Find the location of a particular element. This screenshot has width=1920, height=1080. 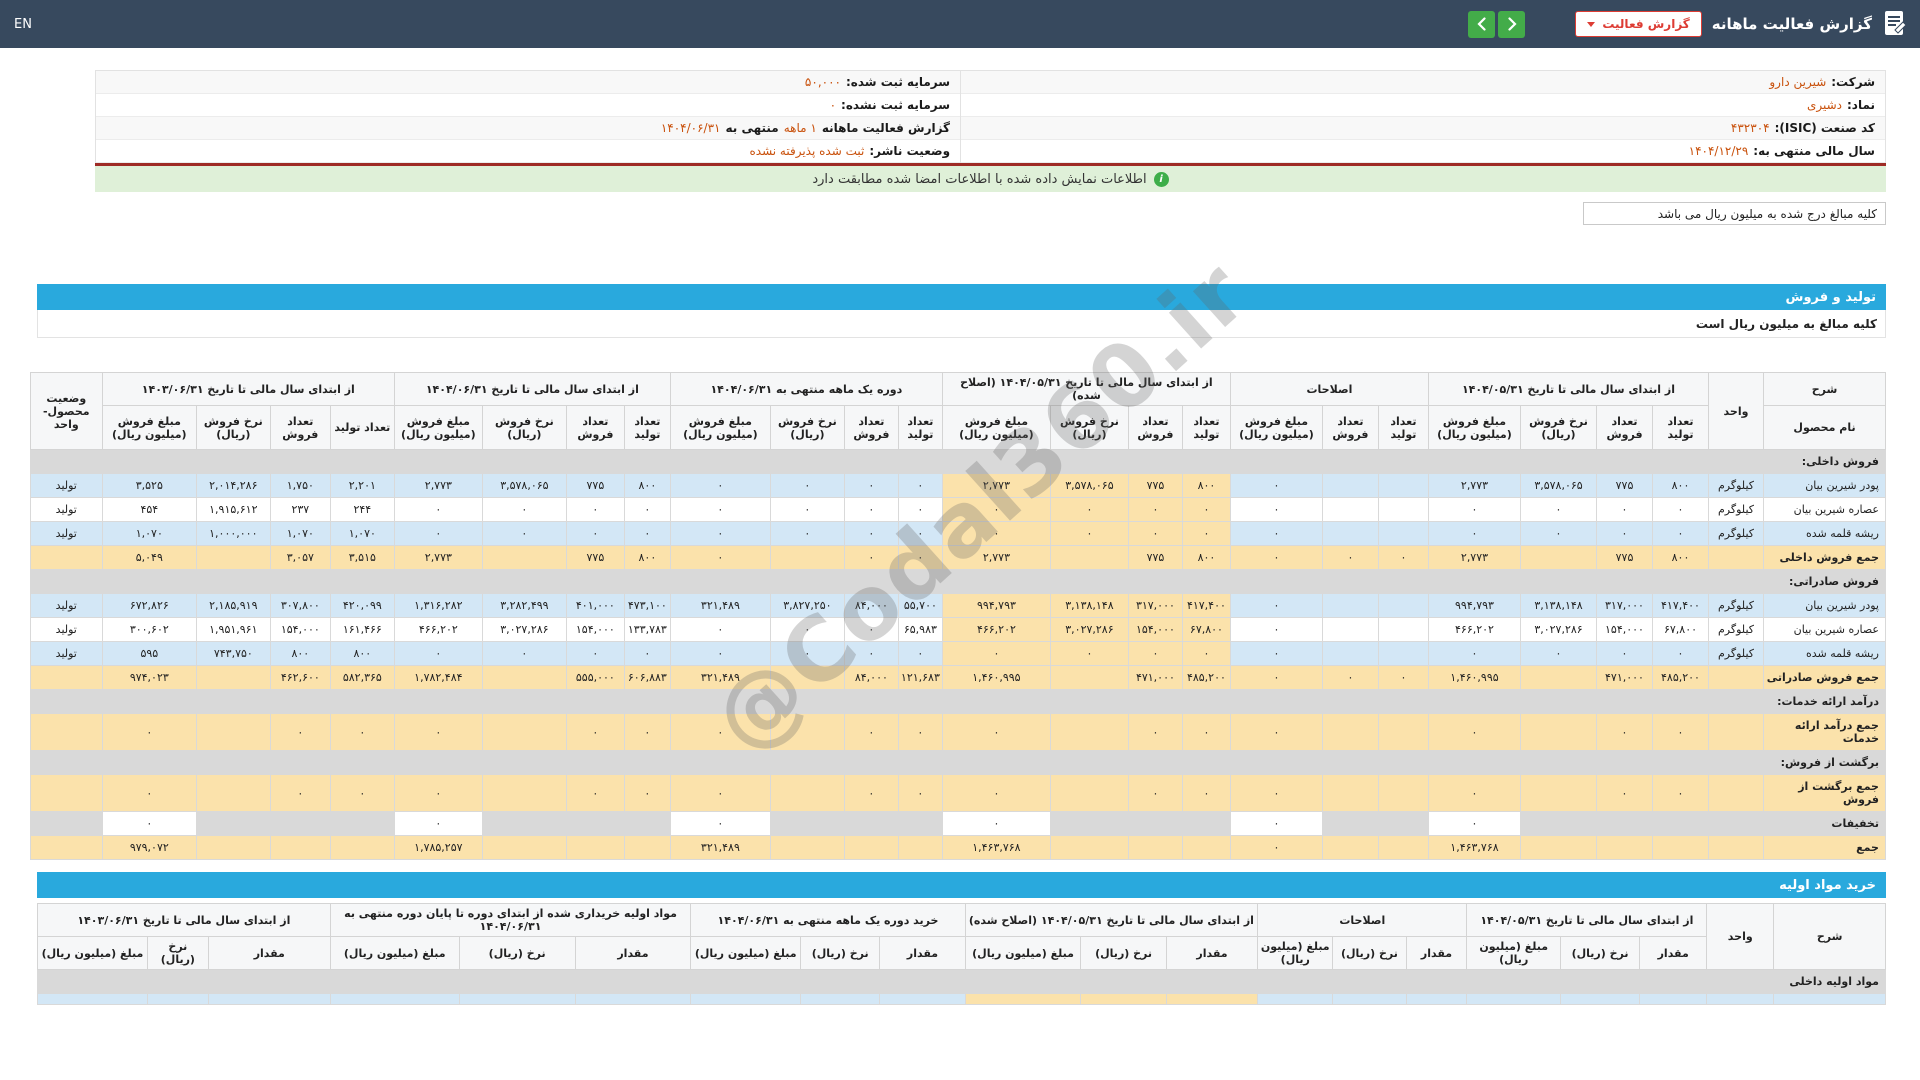

data-cell: ۸۰۰ is located at coordinates (1206, 485).